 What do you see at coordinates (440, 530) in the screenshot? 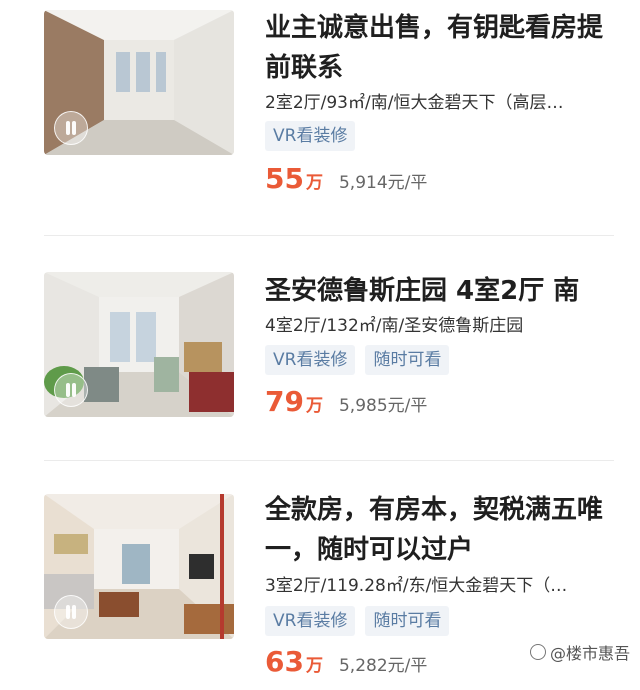
I see `listing-title: 全款房，有房本，契税满五唯一，随时可以过户` at bounding box center [440, 530].